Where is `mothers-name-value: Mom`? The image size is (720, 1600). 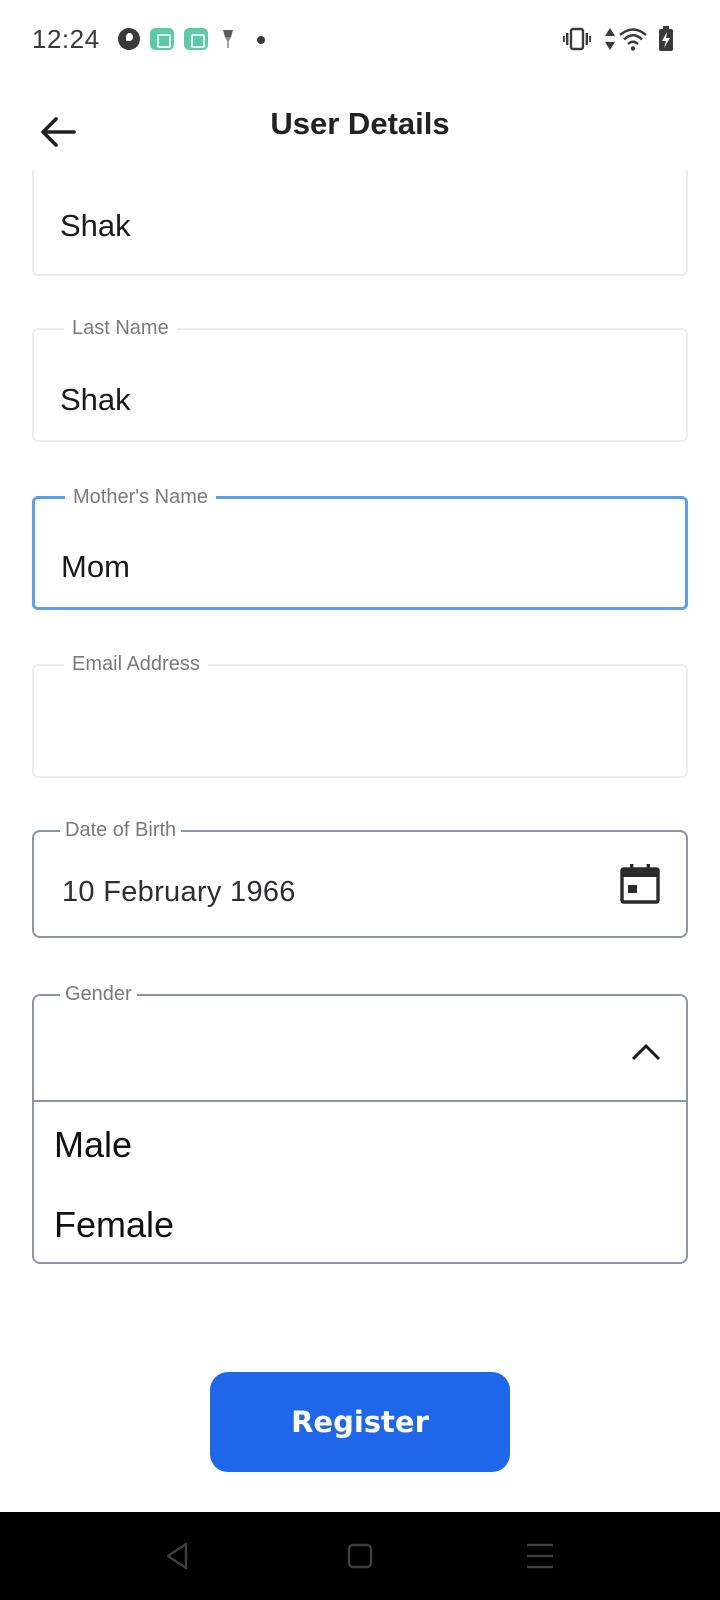
mothers-name-value: Mom is located at coordinates (95, 566).